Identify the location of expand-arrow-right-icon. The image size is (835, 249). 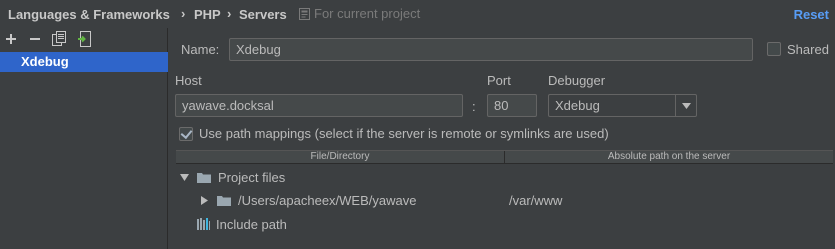
(204, 200).